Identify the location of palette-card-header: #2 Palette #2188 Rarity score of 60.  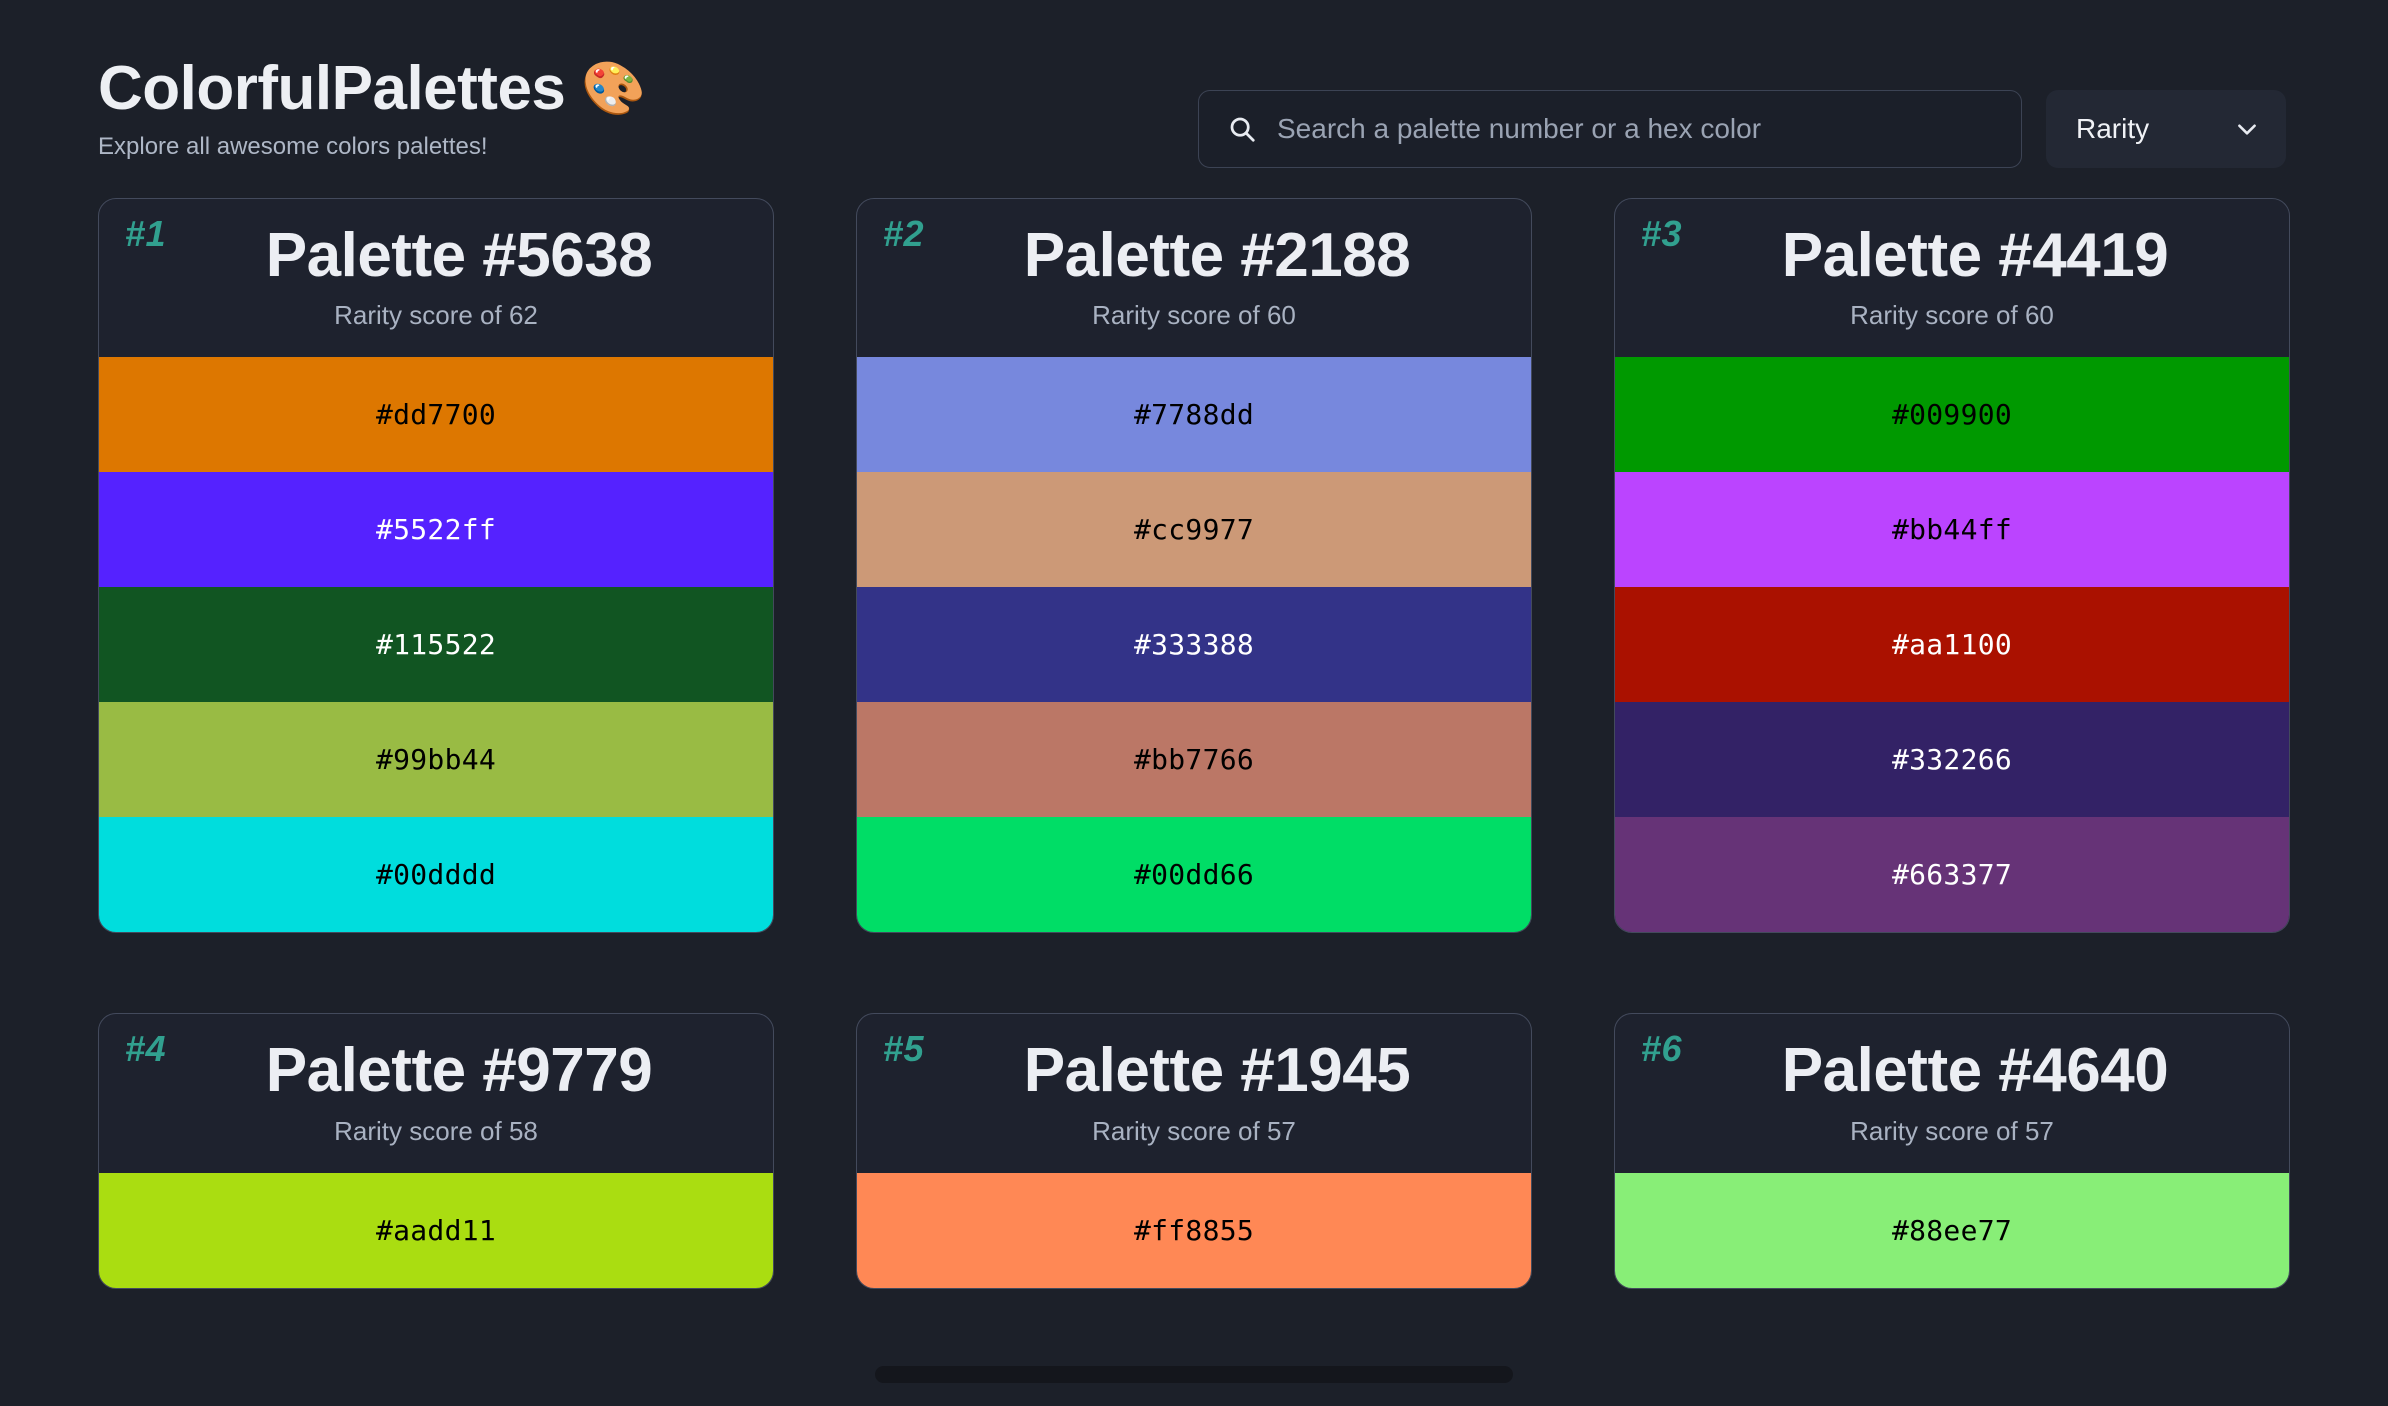
(1194, 278).